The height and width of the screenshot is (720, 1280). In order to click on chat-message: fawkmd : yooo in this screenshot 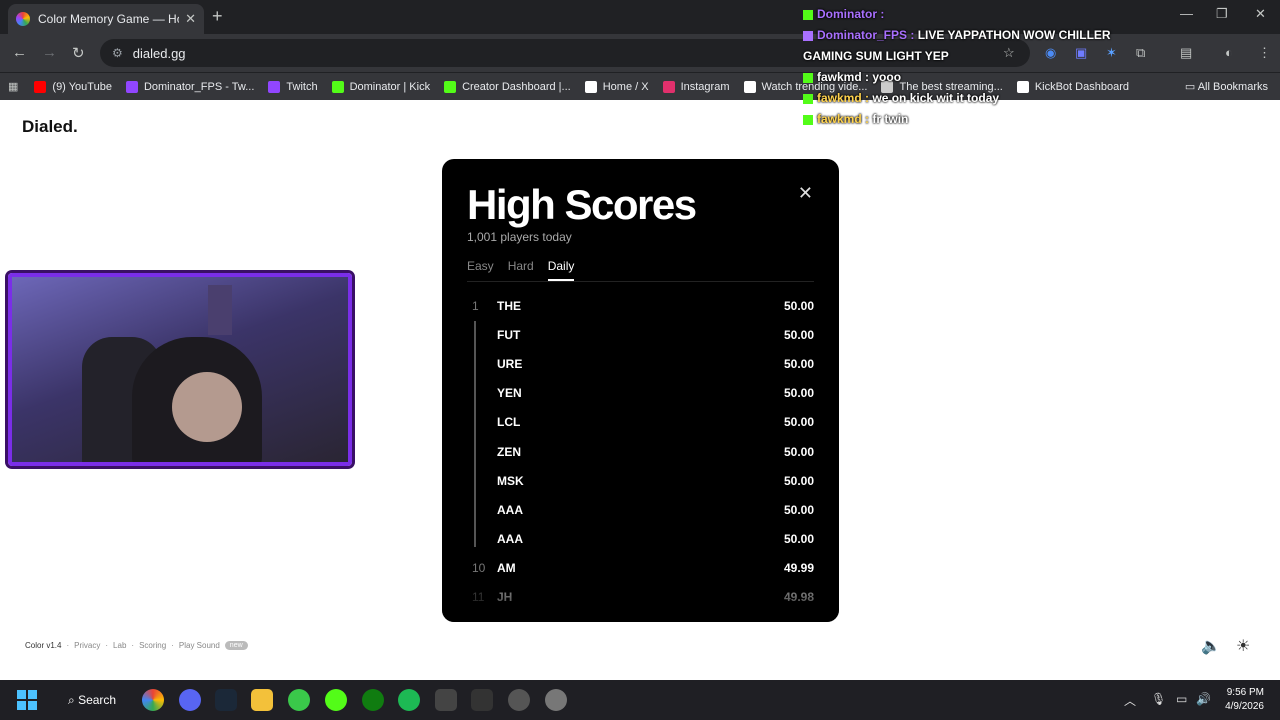, I will do `click(1013, 77)`.